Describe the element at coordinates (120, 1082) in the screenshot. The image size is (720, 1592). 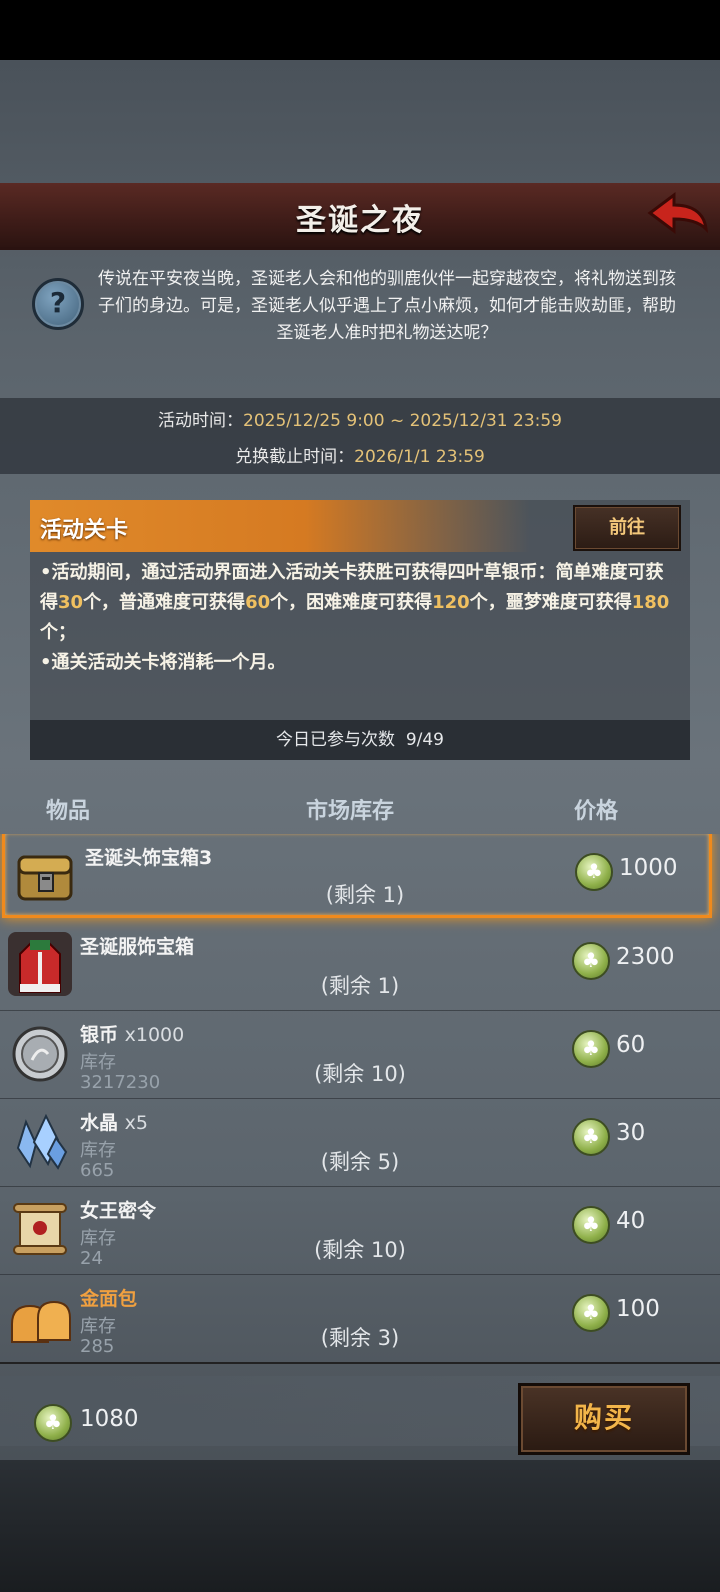
I see `stock-value: 3217230` at that location.